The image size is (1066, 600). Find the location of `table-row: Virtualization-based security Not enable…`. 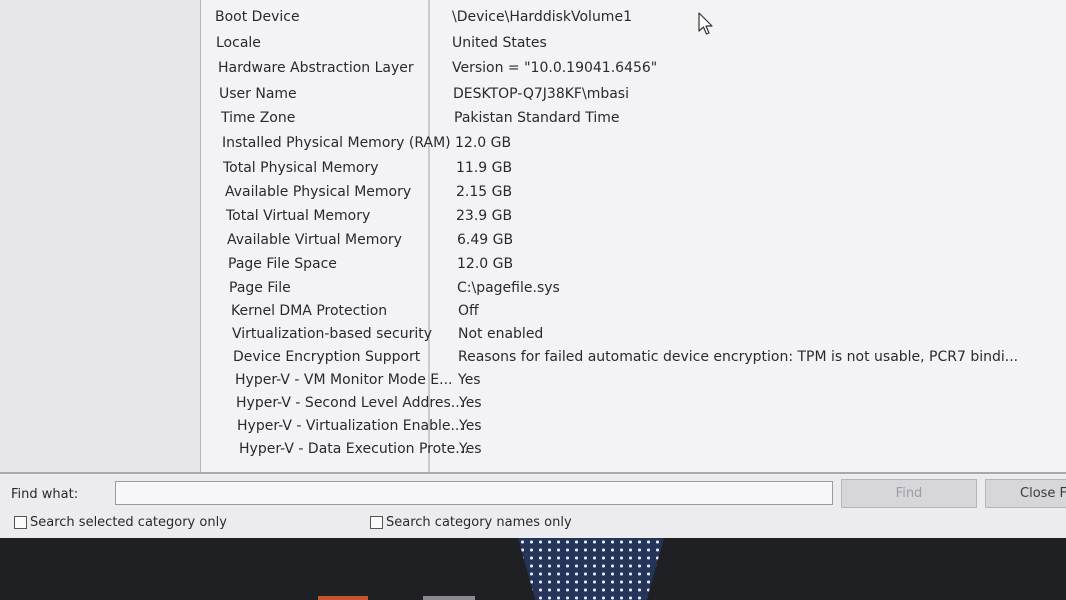

table-row: Virtualization-based security Not enable… is located at coordinates (633, 337).